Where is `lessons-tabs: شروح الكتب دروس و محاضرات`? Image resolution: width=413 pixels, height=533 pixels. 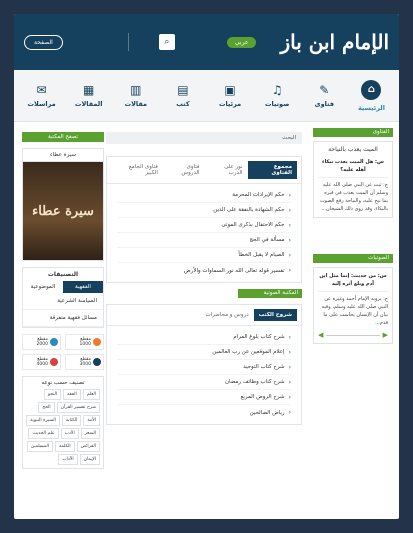
lessons-tabs: شروح الكتب دروس و محاضرات is located at coordinates (204, 315).